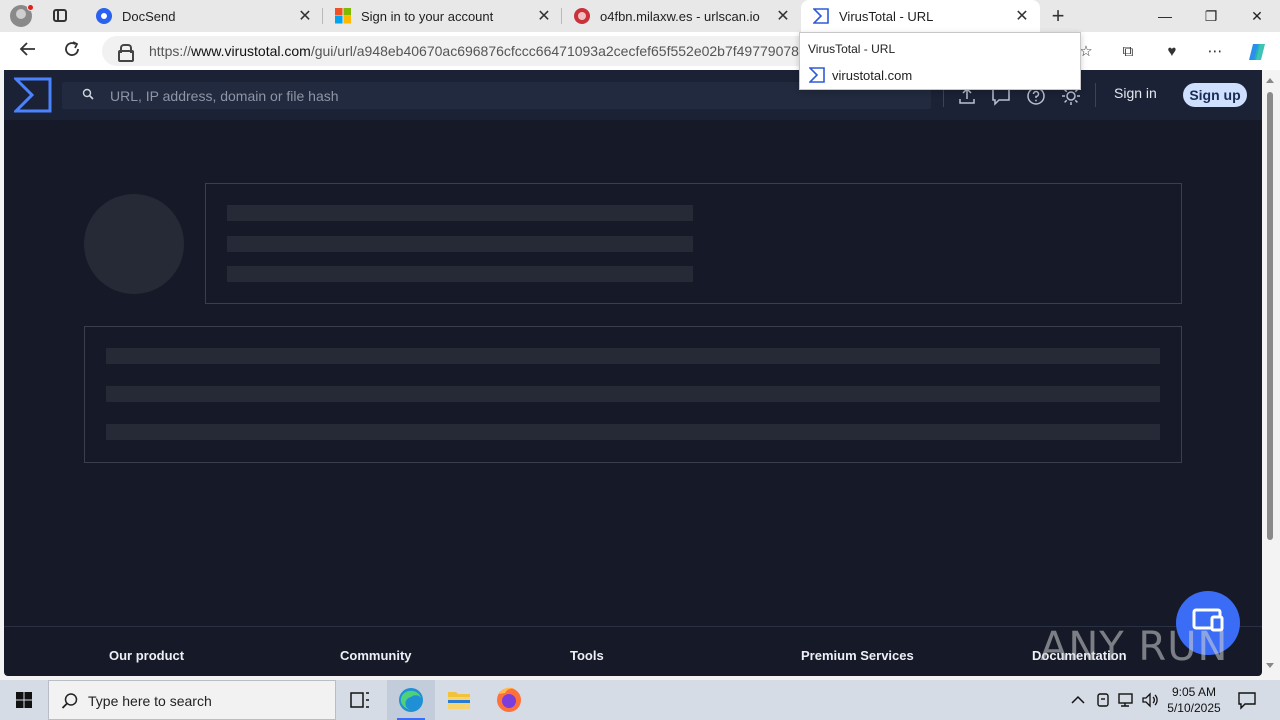 The image size is (1280, 720). Describe the element at coordinates (693, 243) in the screenshot. I see `skeleton-summary-card` at that location.